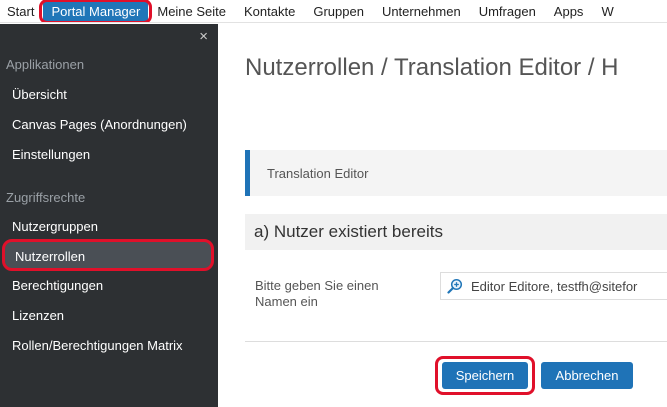 The width and height of the screenshot is (667, 407). What do you see at coordinates (317, 293) in the screenshot?
I see `name-field-label: Bitte geben Sie einen Namen ein` at bounding box center [317, 293].